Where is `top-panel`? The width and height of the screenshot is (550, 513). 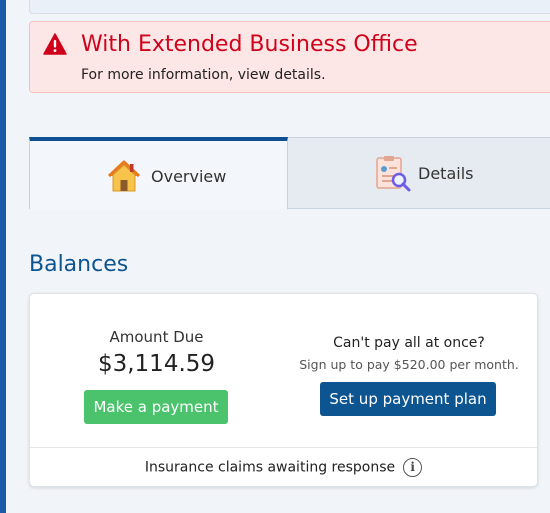
top-panel is located at coordinates (289, 7).